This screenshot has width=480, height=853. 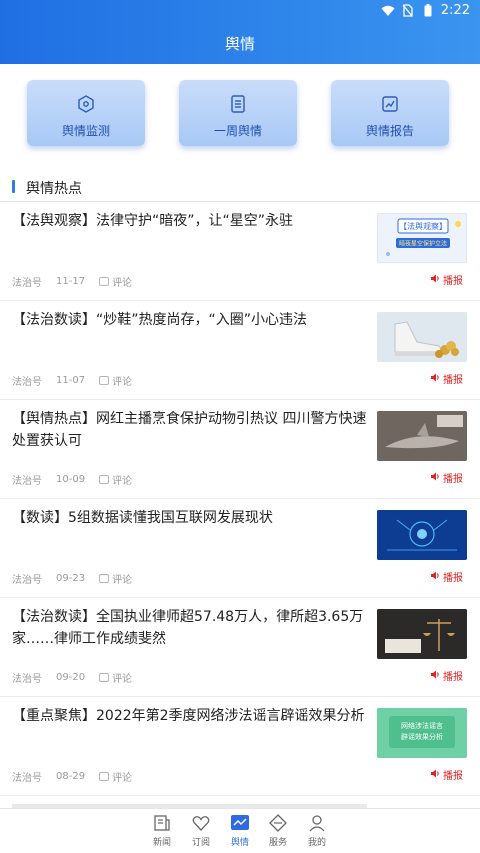 What do you see at coordinates (390, 104) in the screenshot?
I see `report-chart-icon` at bounding box center [390, 104].